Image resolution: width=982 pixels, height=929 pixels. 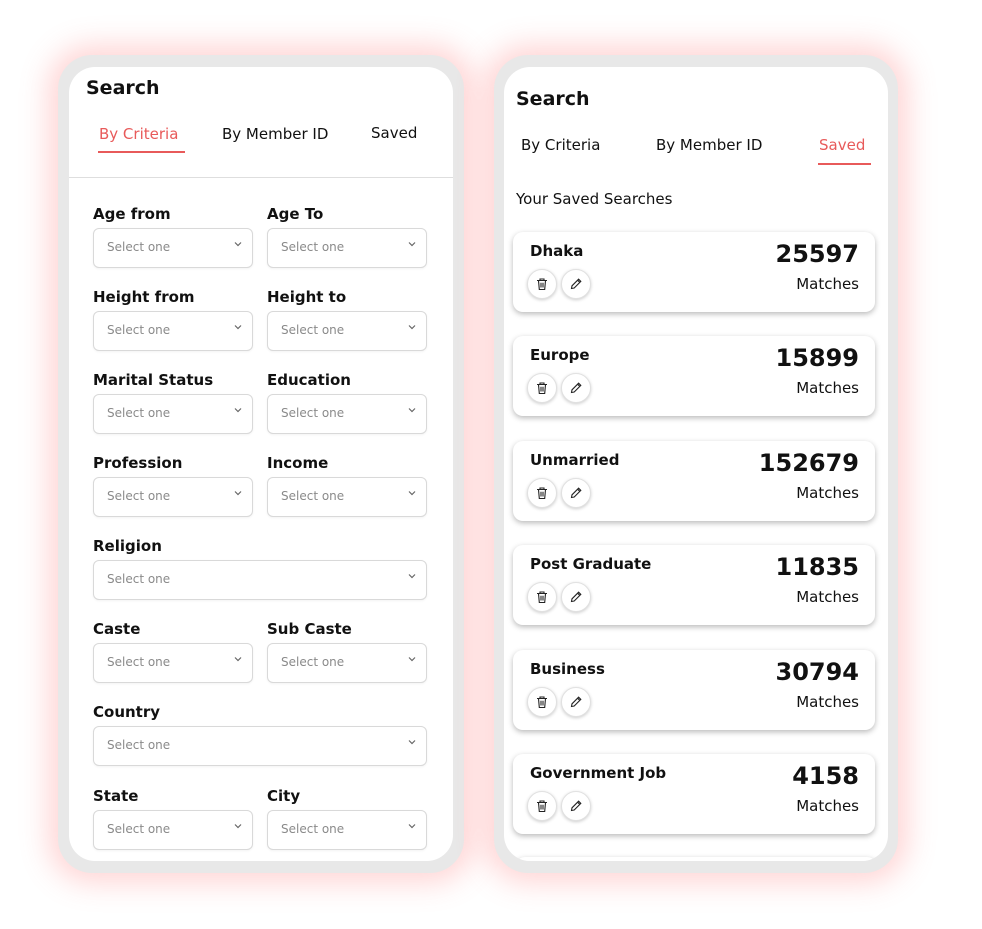 I want to click on saved-search-card: Government Job 4158 Matches, so click(x=694, y=794).